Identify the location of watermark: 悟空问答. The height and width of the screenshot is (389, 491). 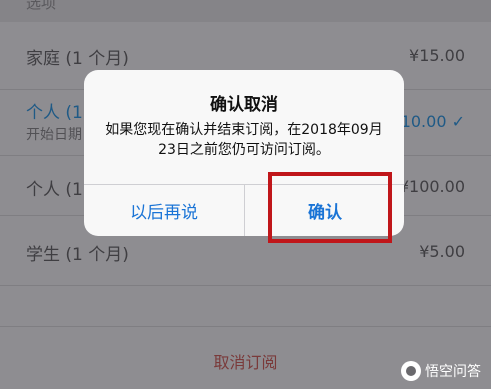
(441, 371).